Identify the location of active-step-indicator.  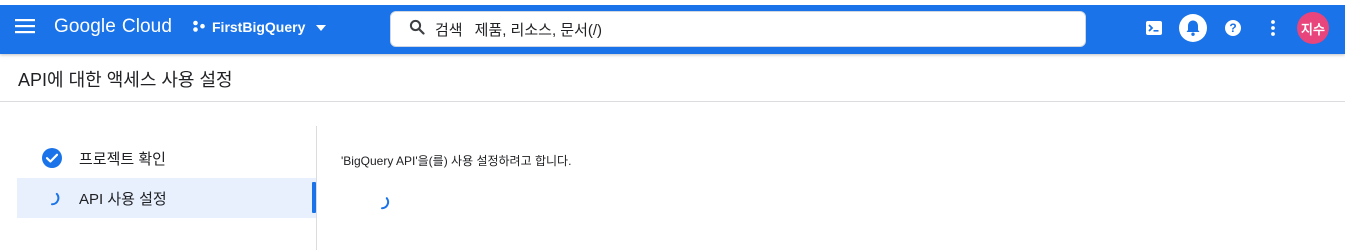
(314, 197).